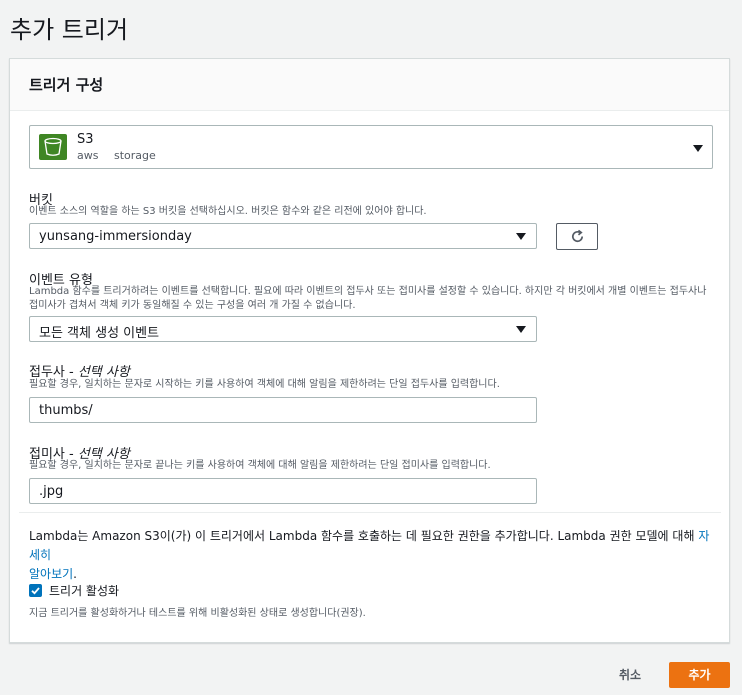 The height and width of the screenshot is (695, 742). I want to click on checkmark-icon, so click(35, 591).